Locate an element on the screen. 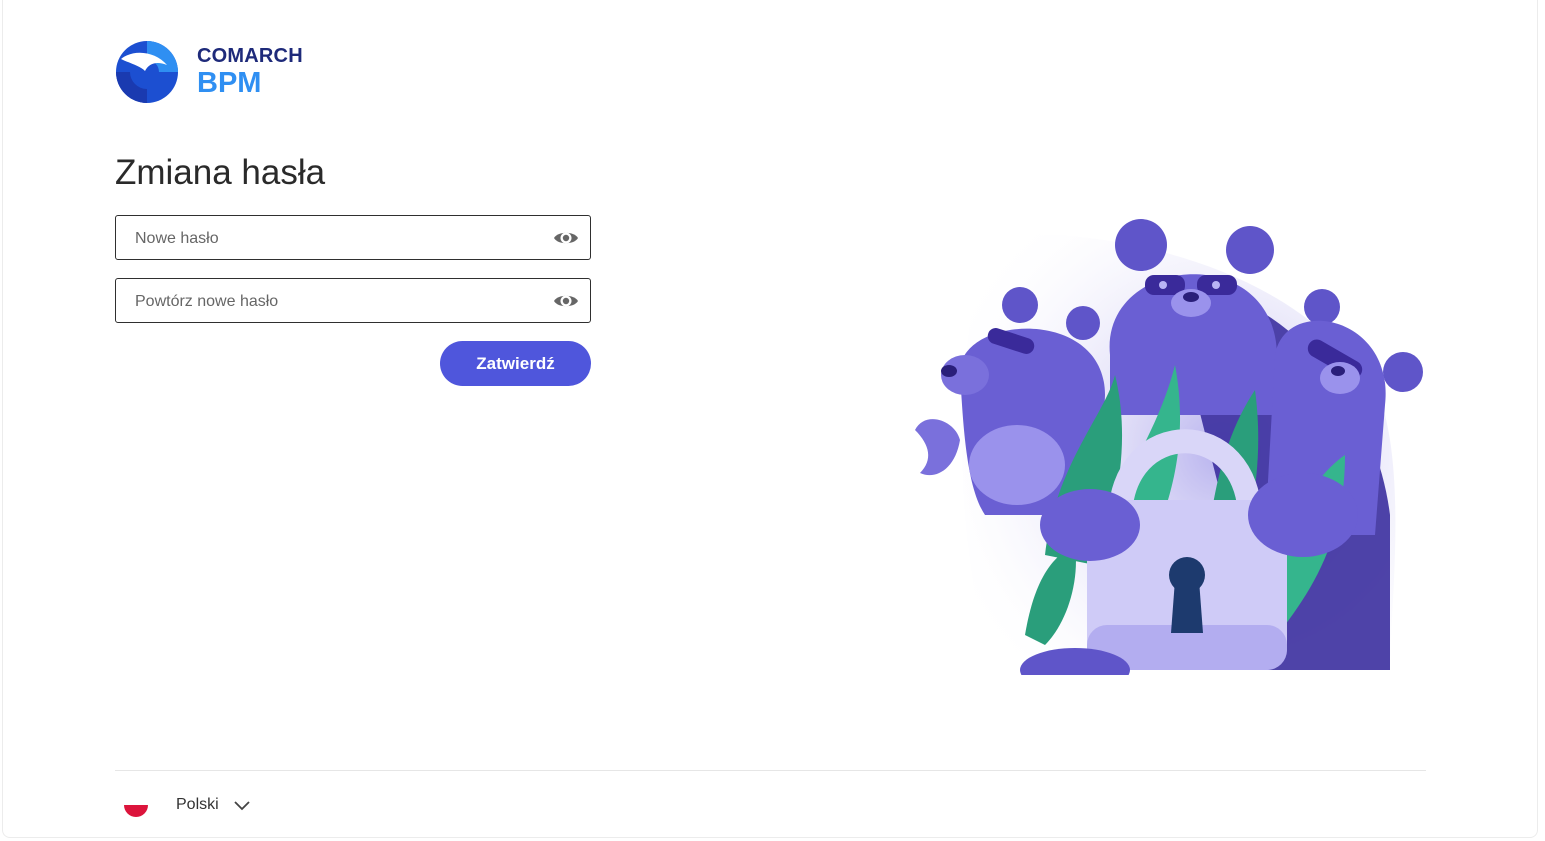  comarch-logo-icon is located at coordinates (147, 72).